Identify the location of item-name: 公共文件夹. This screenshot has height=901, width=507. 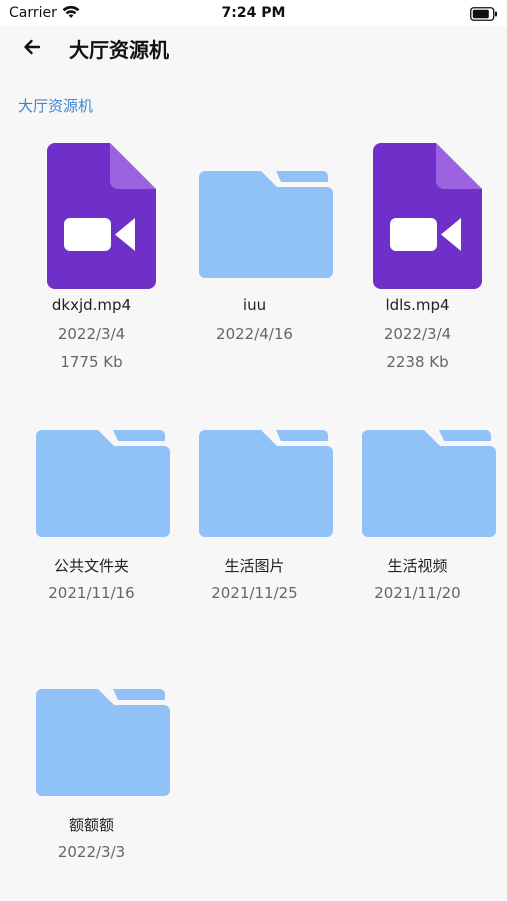
(91, 566).